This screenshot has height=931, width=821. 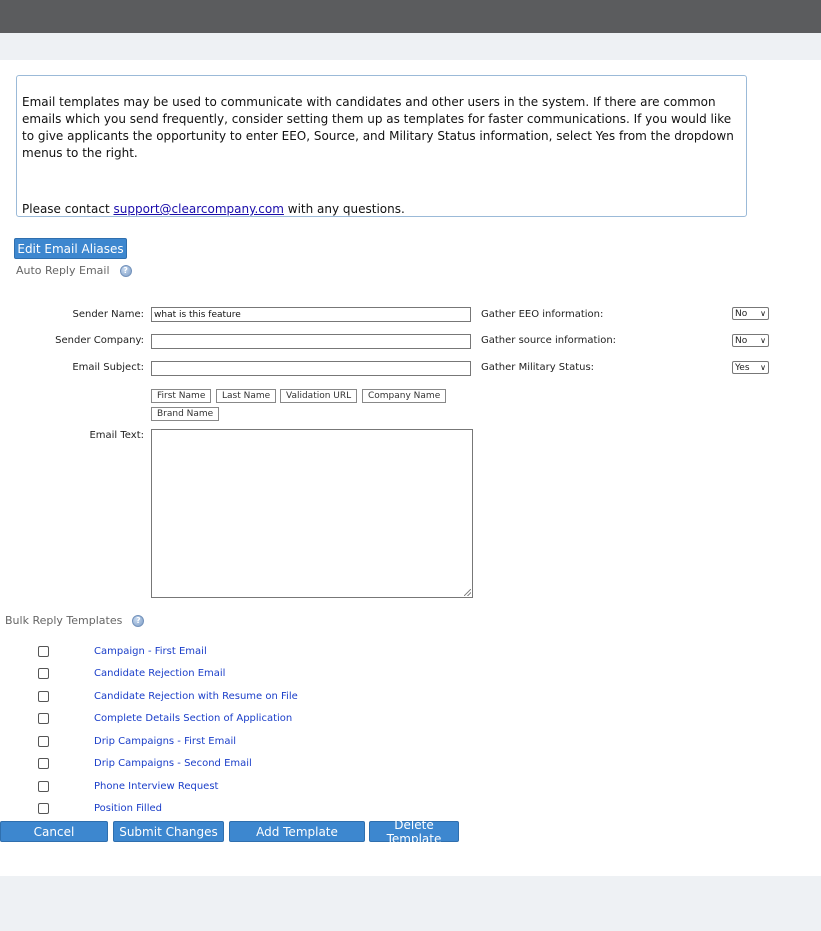 I want to click on submit-changes-button: Submit Changes, so click(x=168, y=831).